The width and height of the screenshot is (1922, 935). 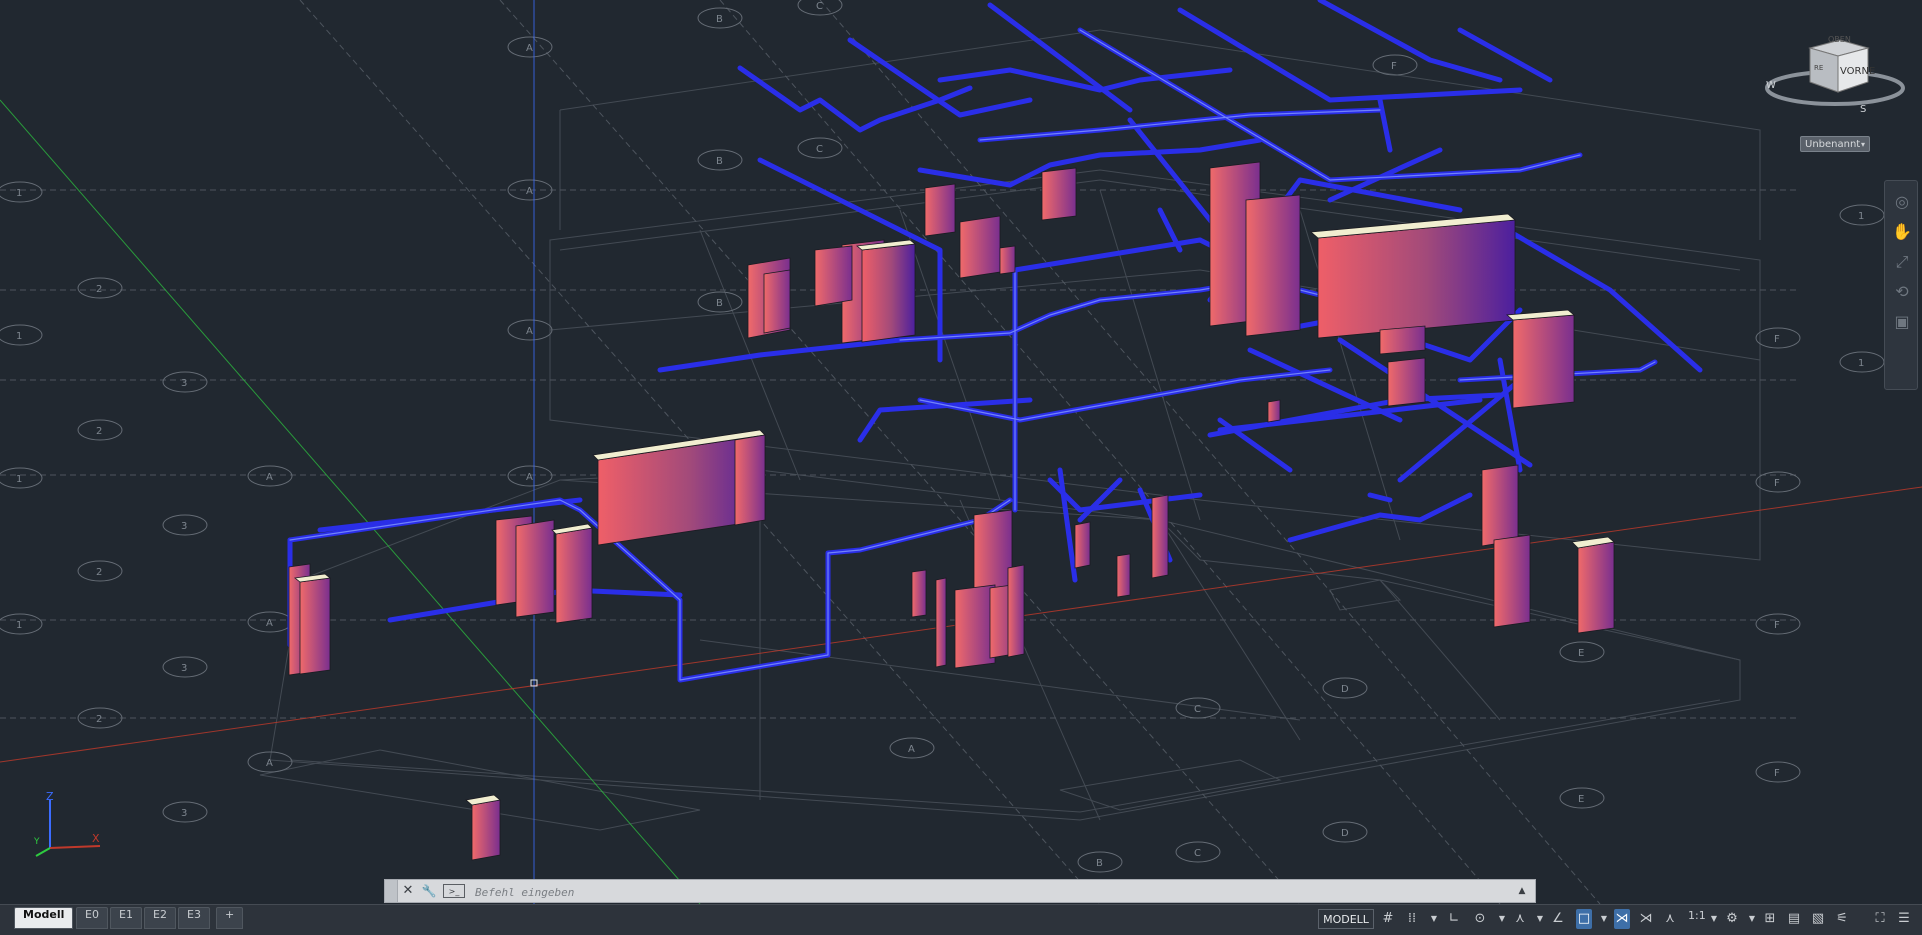 I want to click on polar-tracking-icon: ⊙, so click(x=1480, y=919).